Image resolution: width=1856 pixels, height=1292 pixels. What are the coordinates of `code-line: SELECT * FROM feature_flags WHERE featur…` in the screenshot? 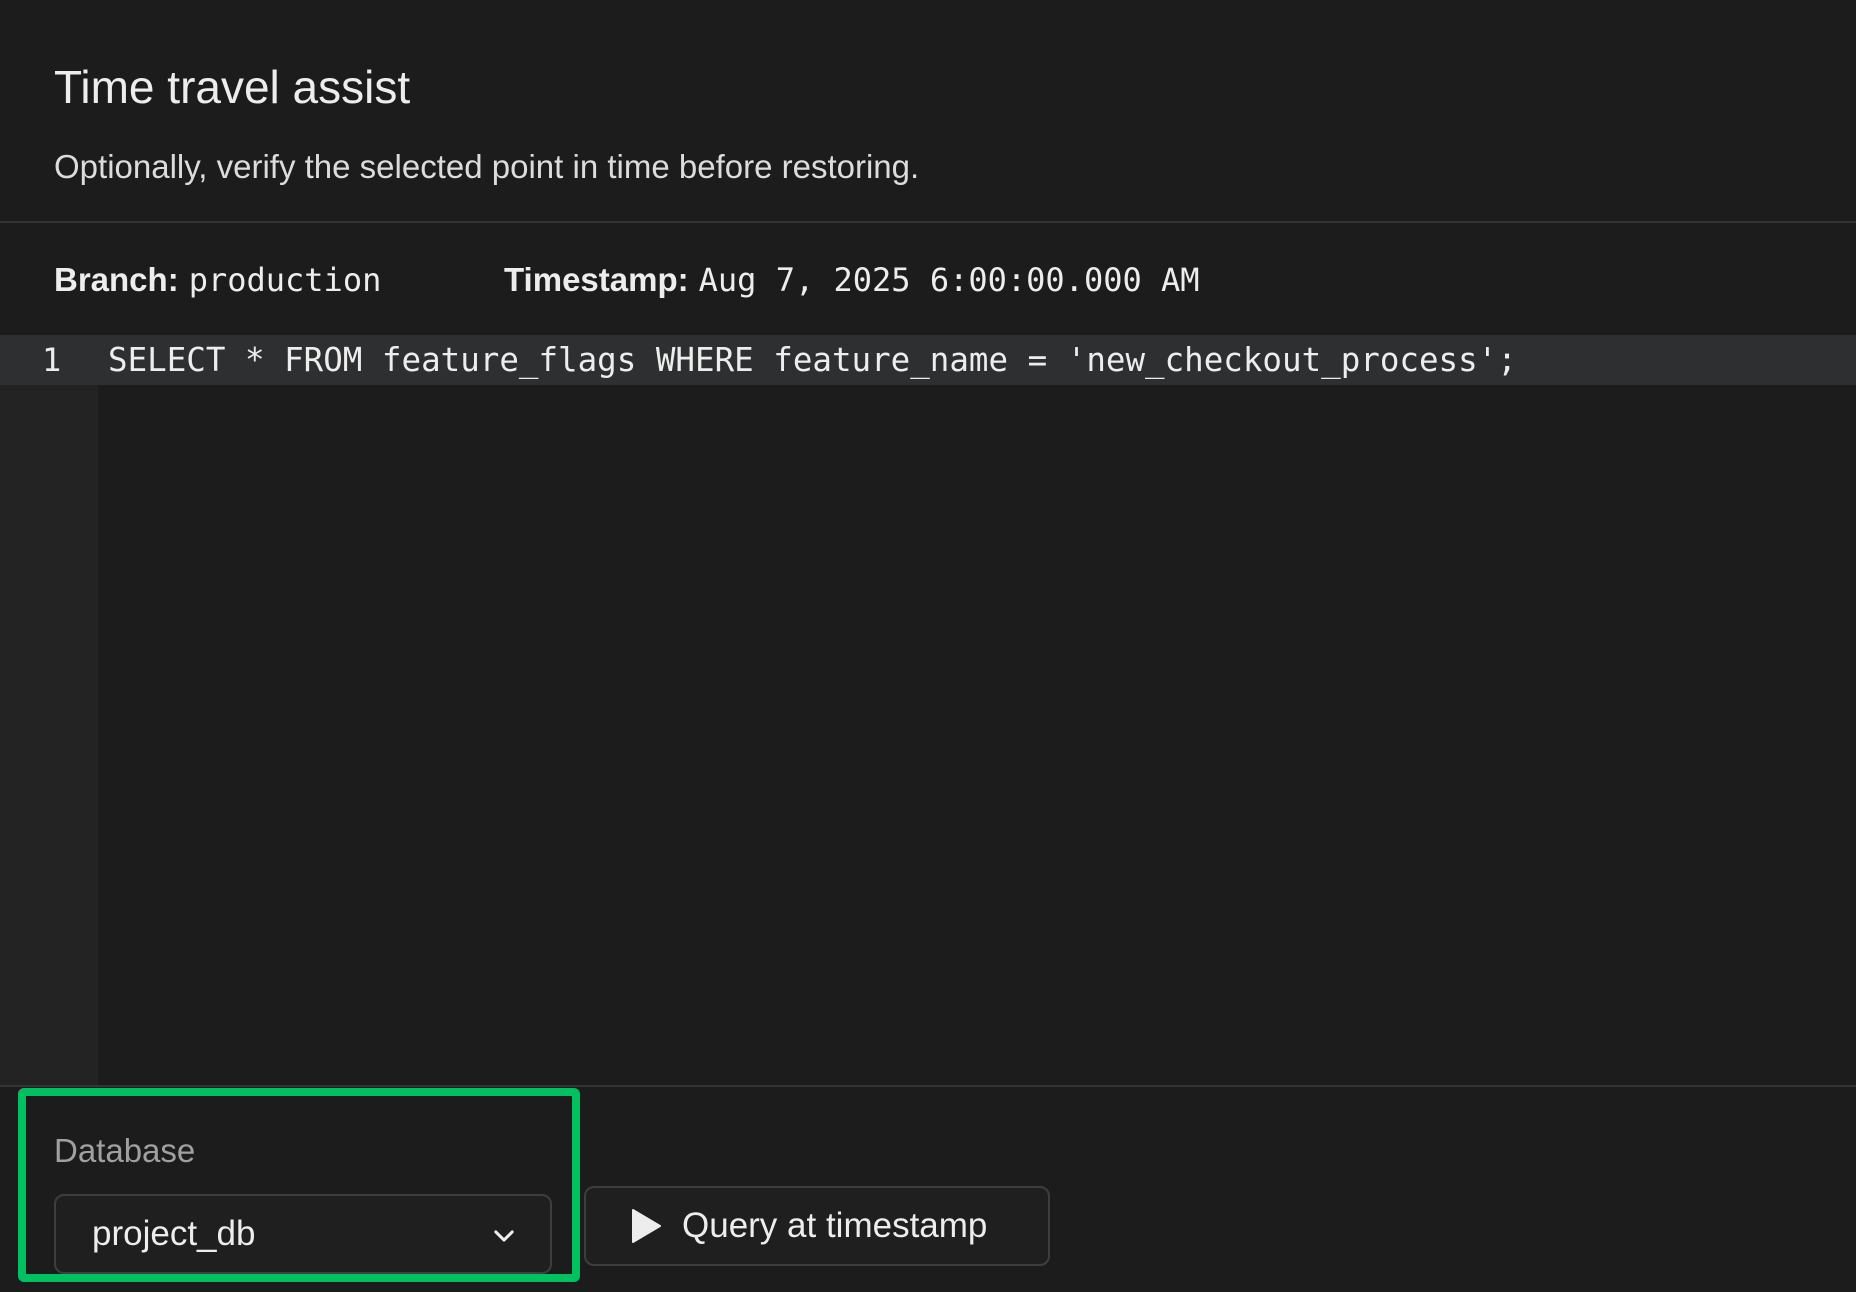 It's located at (812, 360).